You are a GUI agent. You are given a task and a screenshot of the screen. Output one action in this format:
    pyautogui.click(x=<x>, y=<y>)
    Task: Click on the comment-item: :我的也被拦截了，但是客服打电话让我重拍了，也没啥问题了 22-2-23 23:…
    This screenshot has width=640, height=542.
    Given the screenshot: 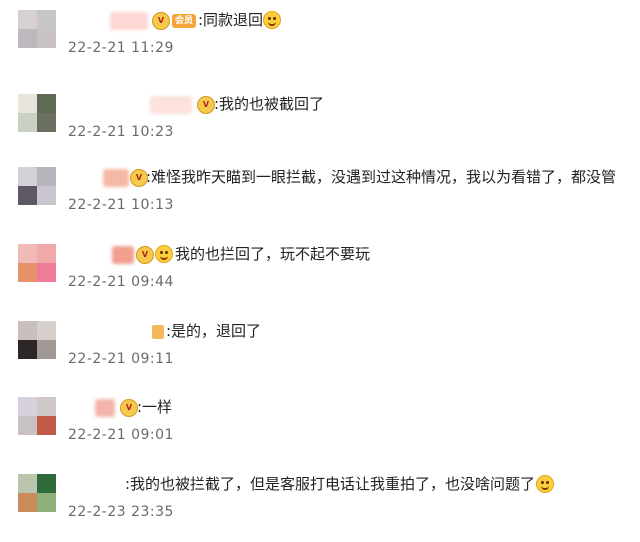 What is the action you would take?
    pyautogui.click(x=320, y=501)
    